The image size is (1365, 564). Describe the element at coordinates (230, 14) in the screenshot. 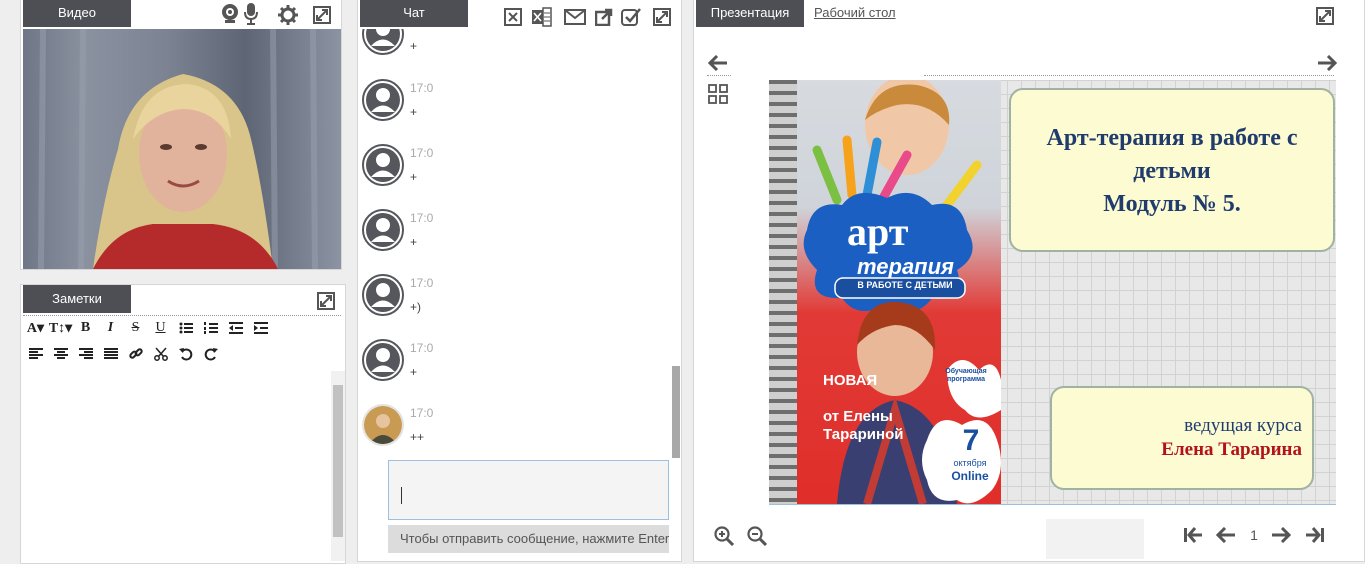

I see `webcam-icon` at that location.